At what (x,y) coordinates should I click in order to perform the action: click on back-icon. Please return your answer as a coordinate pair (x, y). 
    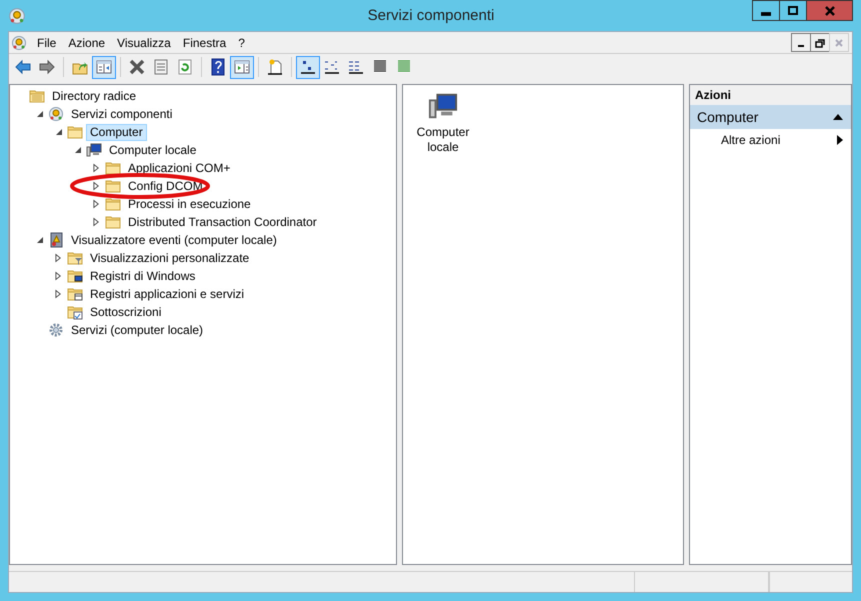
    Looking at the image, I should click on (23, 67).